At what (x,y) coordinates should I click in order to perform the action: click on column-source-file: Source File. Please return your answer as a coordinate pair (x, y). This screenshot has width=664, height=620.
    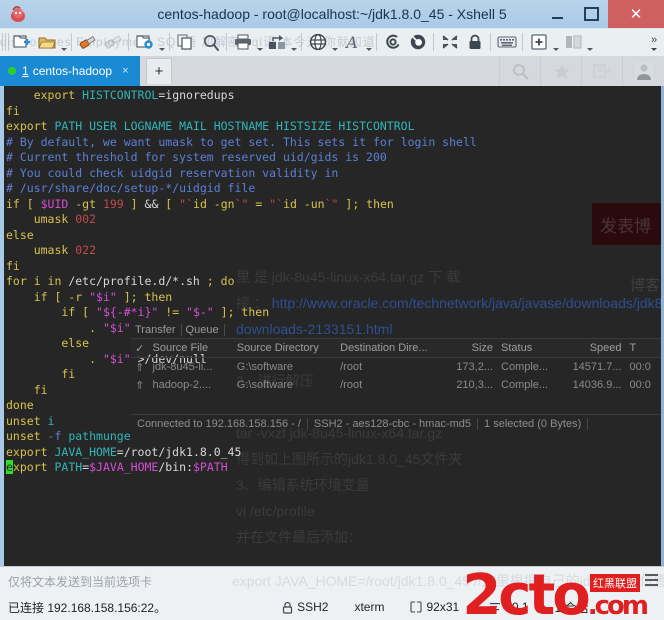
    Looking at the image, I should click on (191, 348).